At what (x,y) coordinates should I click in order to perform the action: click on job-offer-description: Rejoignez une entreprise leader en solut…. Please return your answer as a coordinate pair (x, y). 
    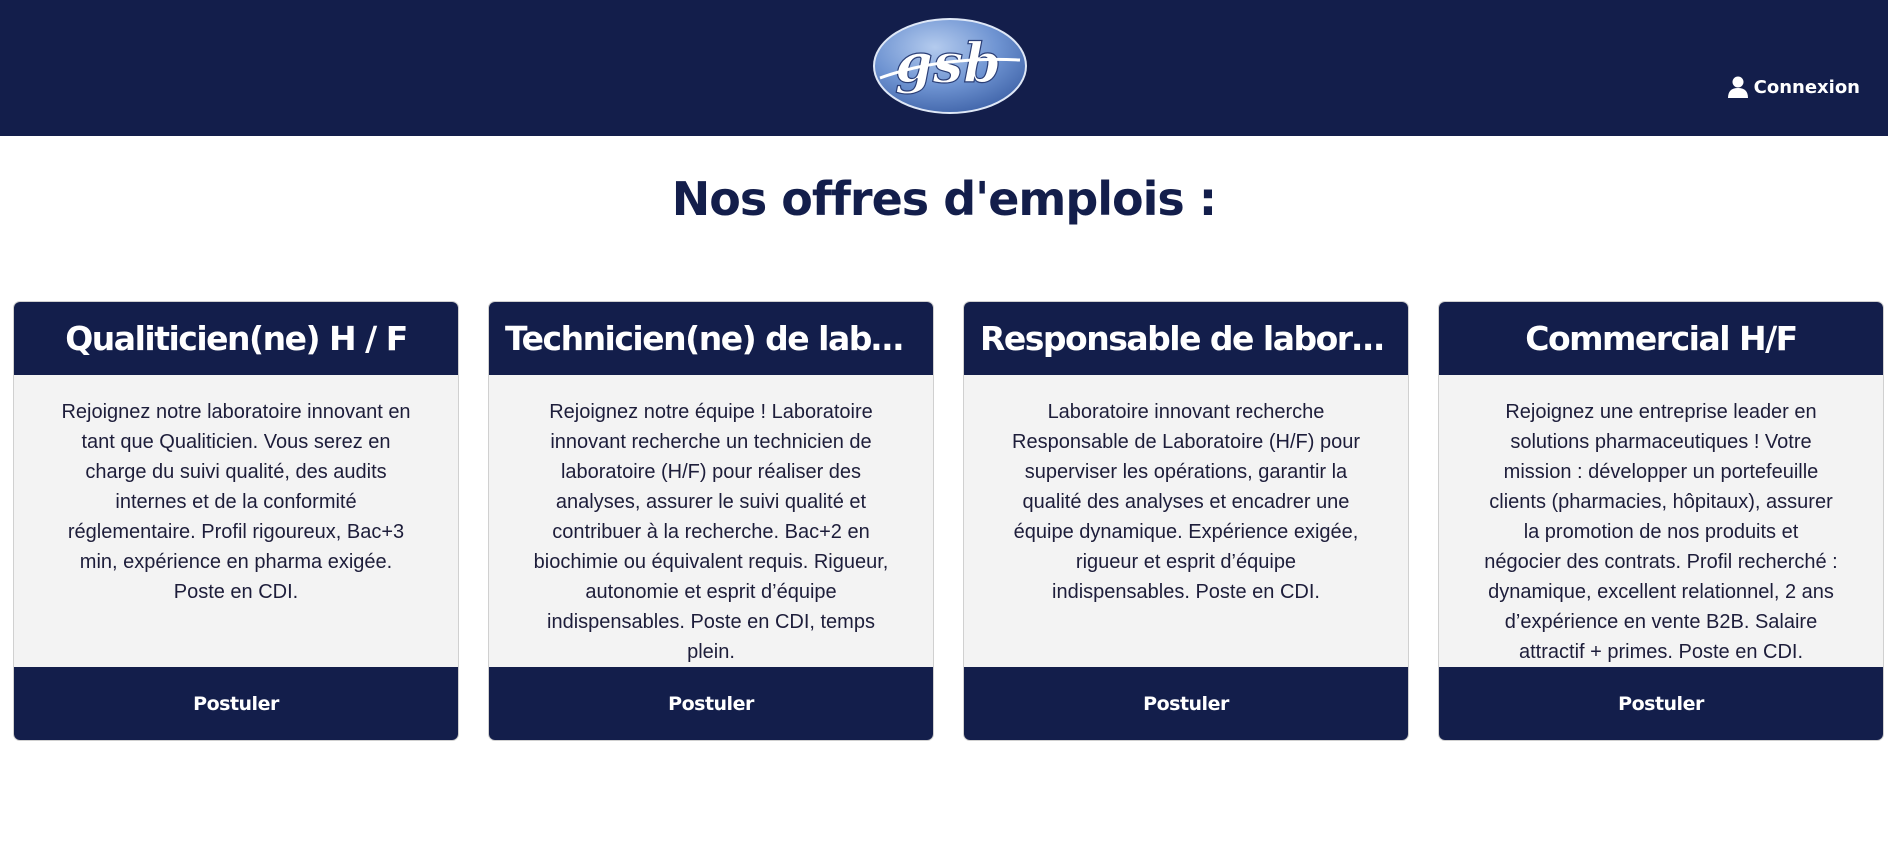
    Looking at the image, I should click on (1661, 532).